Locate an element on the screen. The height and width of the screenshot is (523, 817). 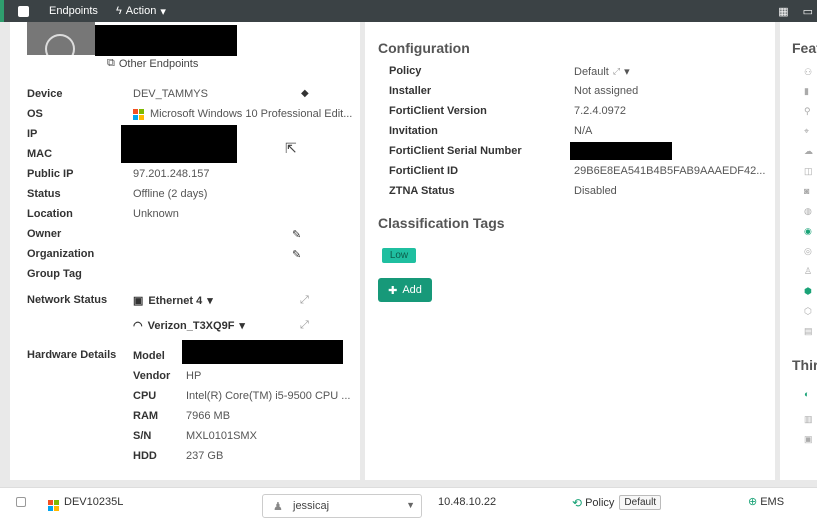
hw-model-label: Model is located at coordinates (149, 356).